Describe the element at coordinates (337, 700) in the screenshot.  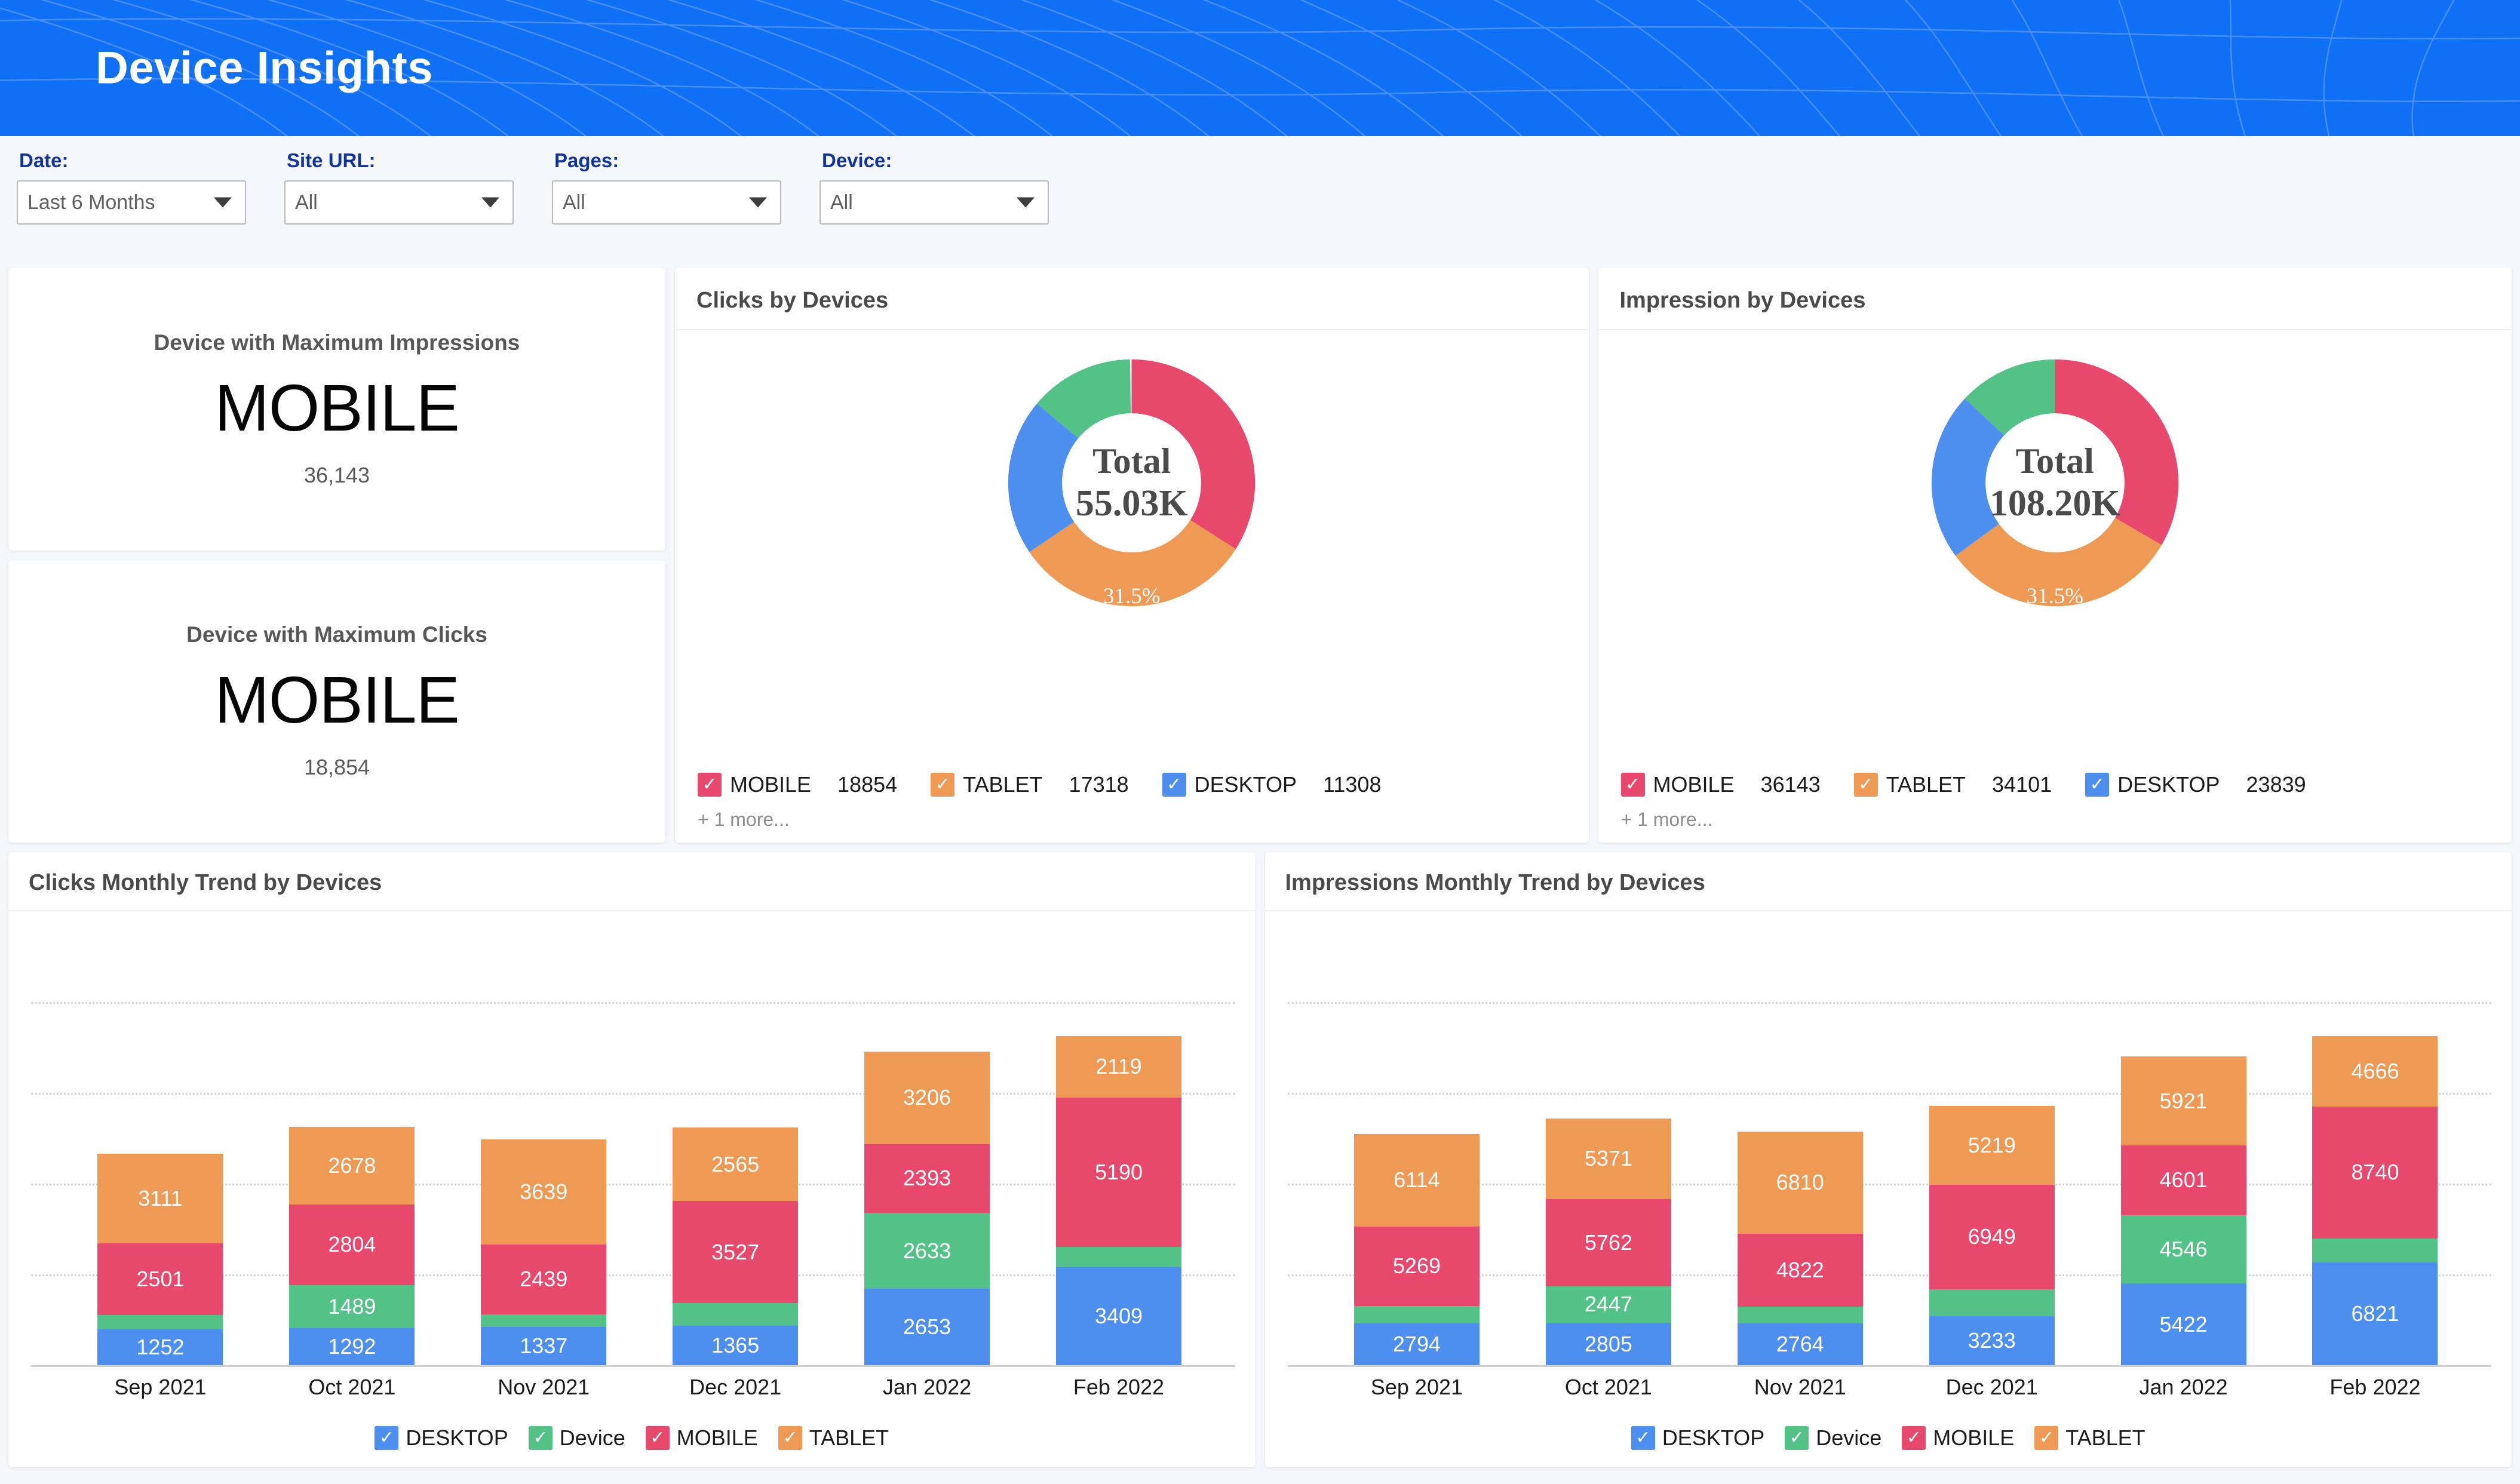
I see `kpi-value: MOBILE` at that location.